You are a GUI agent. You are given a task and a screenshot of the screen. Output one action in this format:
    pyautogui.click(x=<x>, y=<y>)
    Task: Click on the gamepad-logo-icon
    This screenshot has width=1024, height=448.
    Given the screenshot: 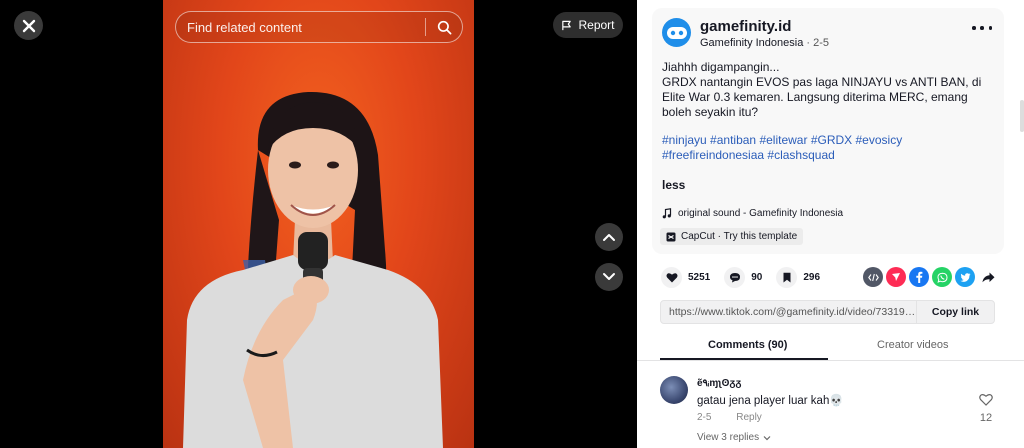 What is the action you would take?
    pyautogui.click(x=676, y=32)
    